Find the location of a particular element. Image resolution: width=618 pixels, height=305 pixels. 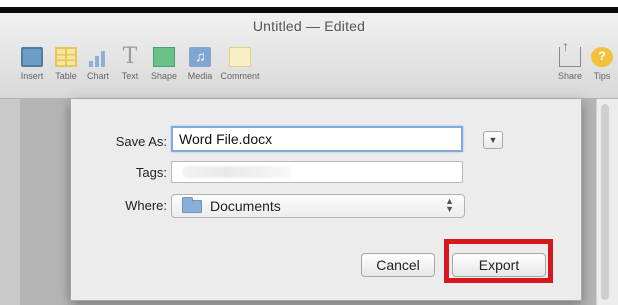

toolbar-tips-button: ? Tips is located at coordinates (599, 64).